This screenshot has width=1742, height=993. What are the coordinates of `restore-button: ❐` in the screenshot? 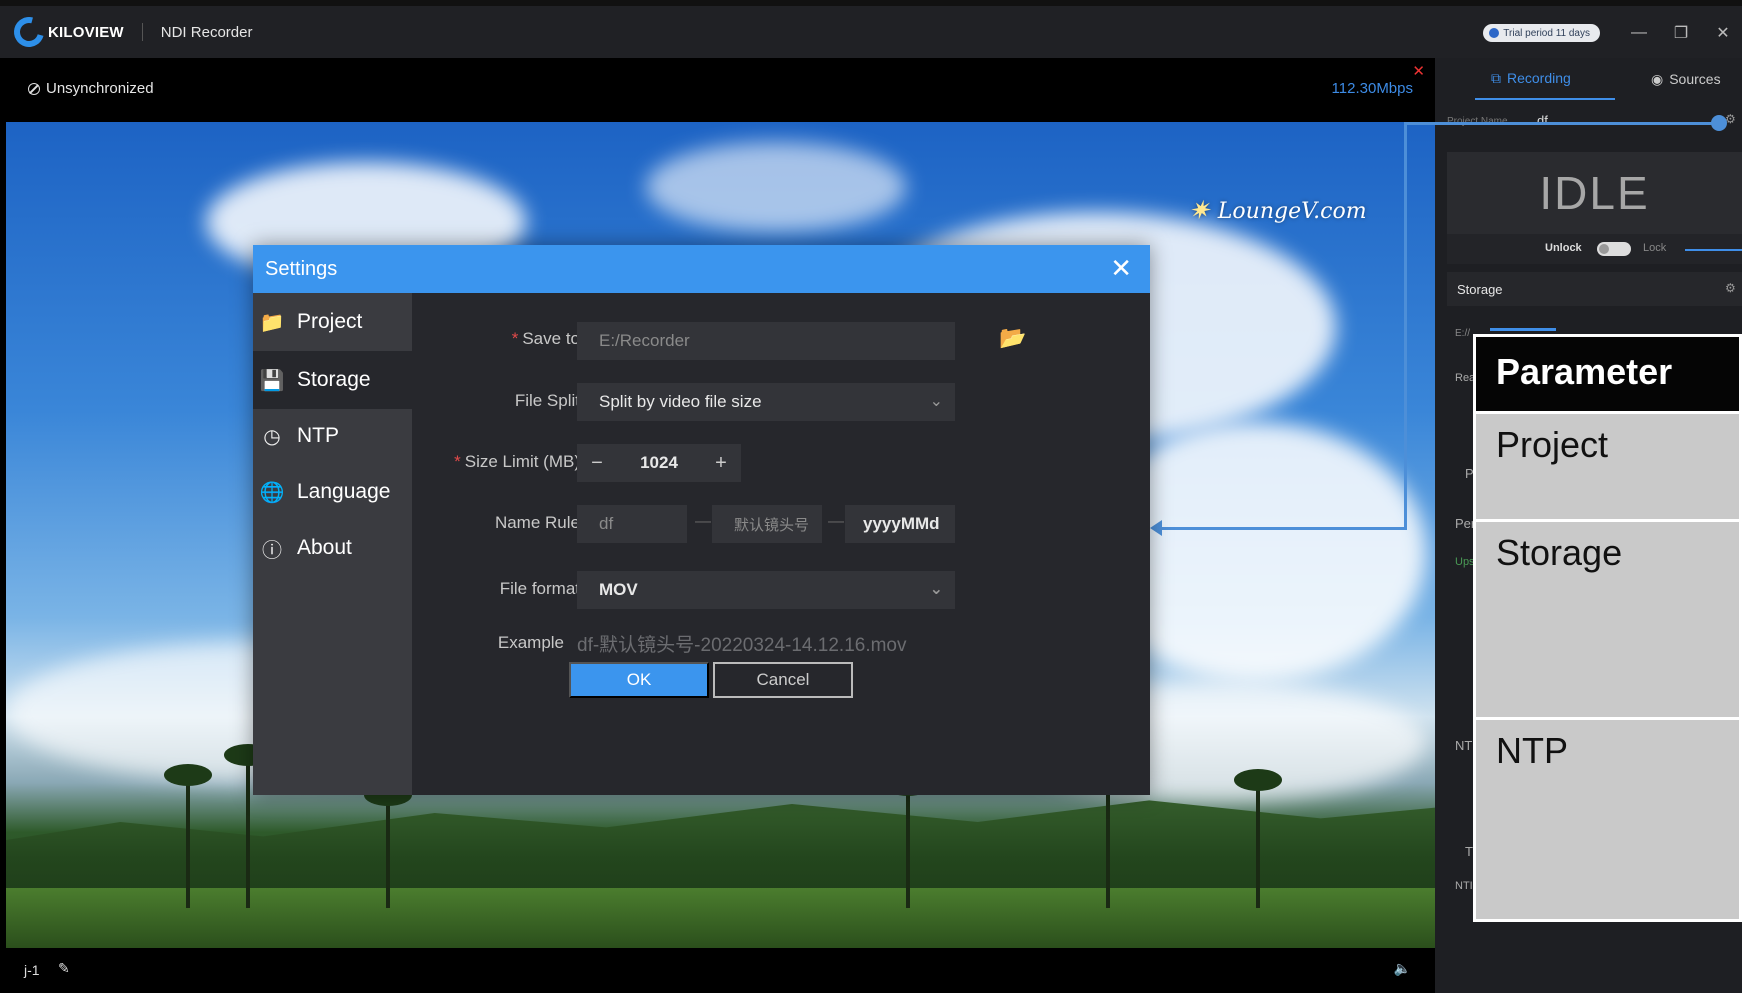 It's located at (1681, 33).